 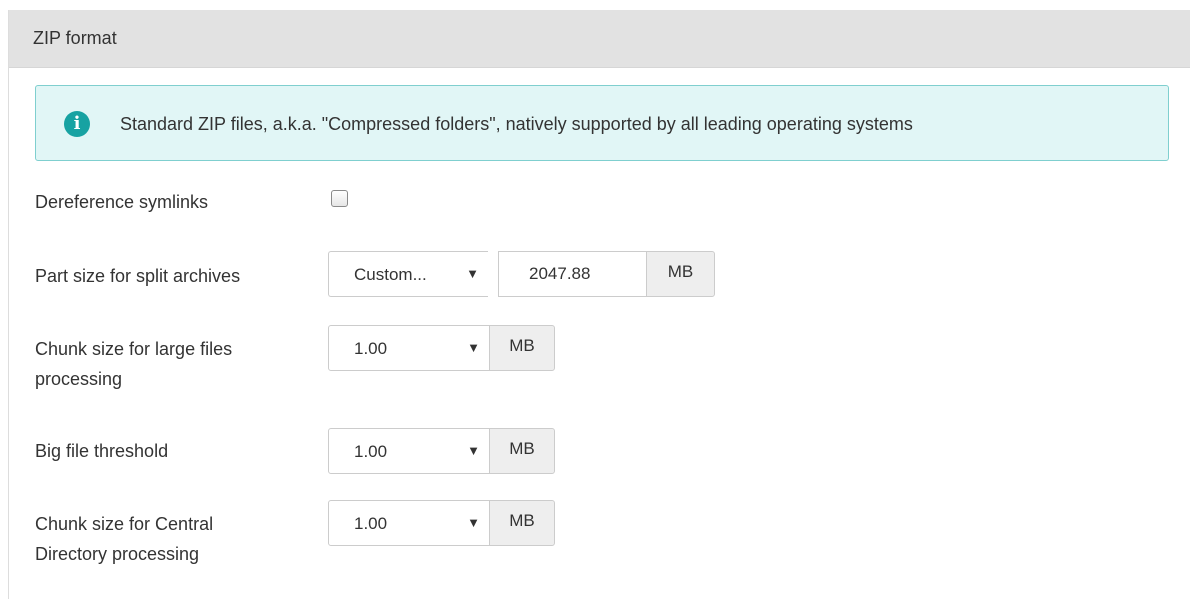 What do you see at coordinates (572, 274) in the screenshot?
I see `part-size-input` at bounding box center [572, 274].